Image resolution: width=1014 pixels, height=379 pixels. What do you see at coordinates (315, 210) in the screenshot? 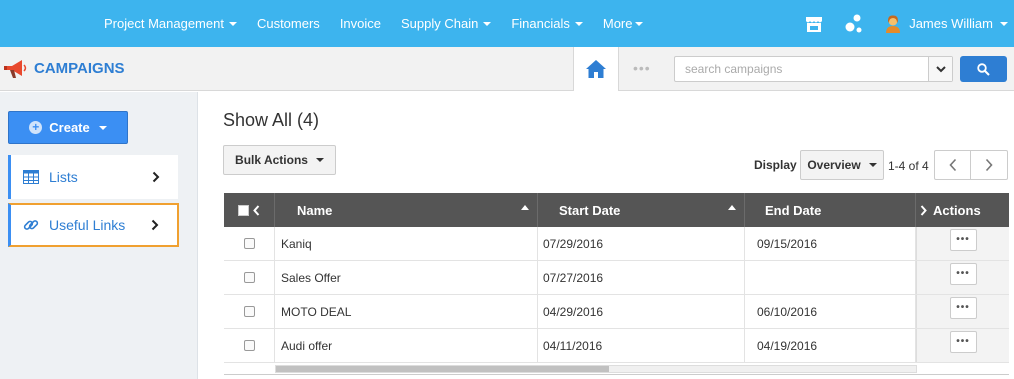
I see `column-label: Name` at bounding box center [315, 210].